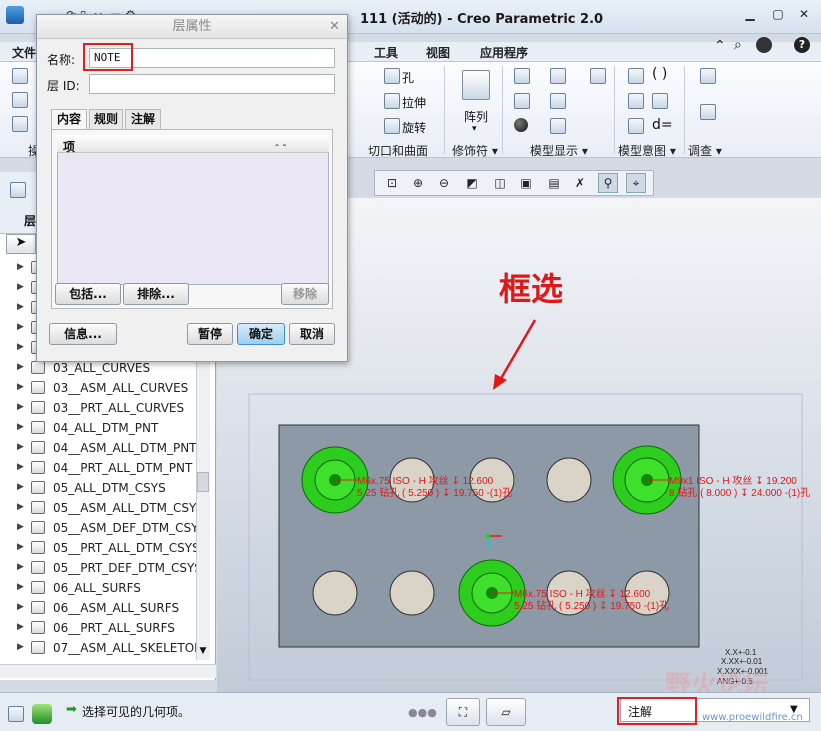  Describe the element at coordinates (42, 714) in the screenshot. I see `browser-toggle-icon` at that location.